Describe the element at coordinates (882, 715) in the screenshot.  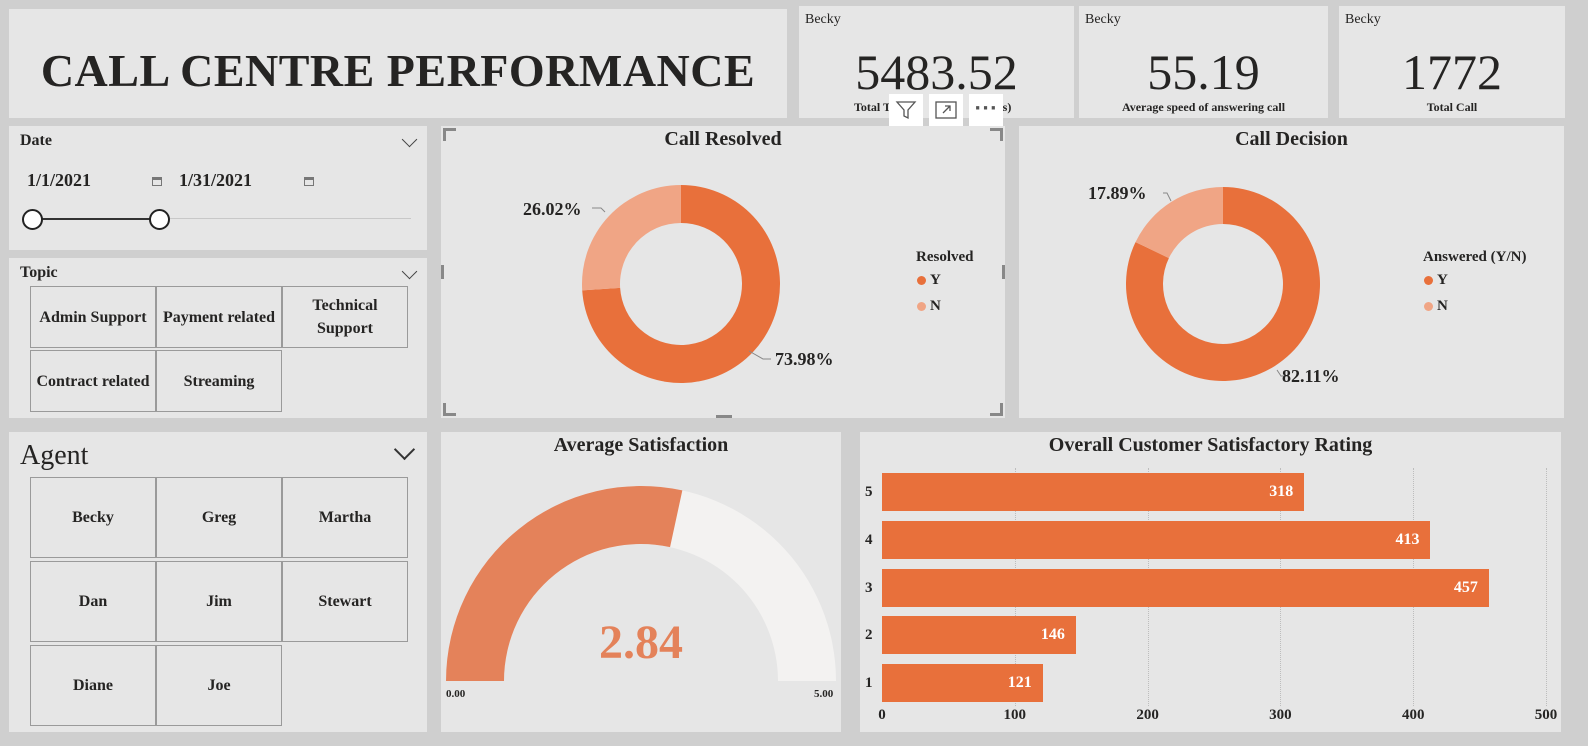
I see `x-axis-tick-label: 0` at that location.